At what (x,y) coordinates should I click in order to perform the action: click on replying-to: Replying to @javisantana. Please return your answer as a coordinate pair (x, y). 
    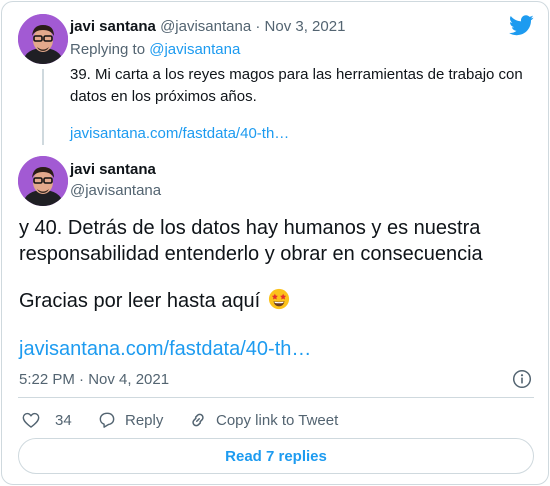
    Looking at the image, I should click on (155, 49).